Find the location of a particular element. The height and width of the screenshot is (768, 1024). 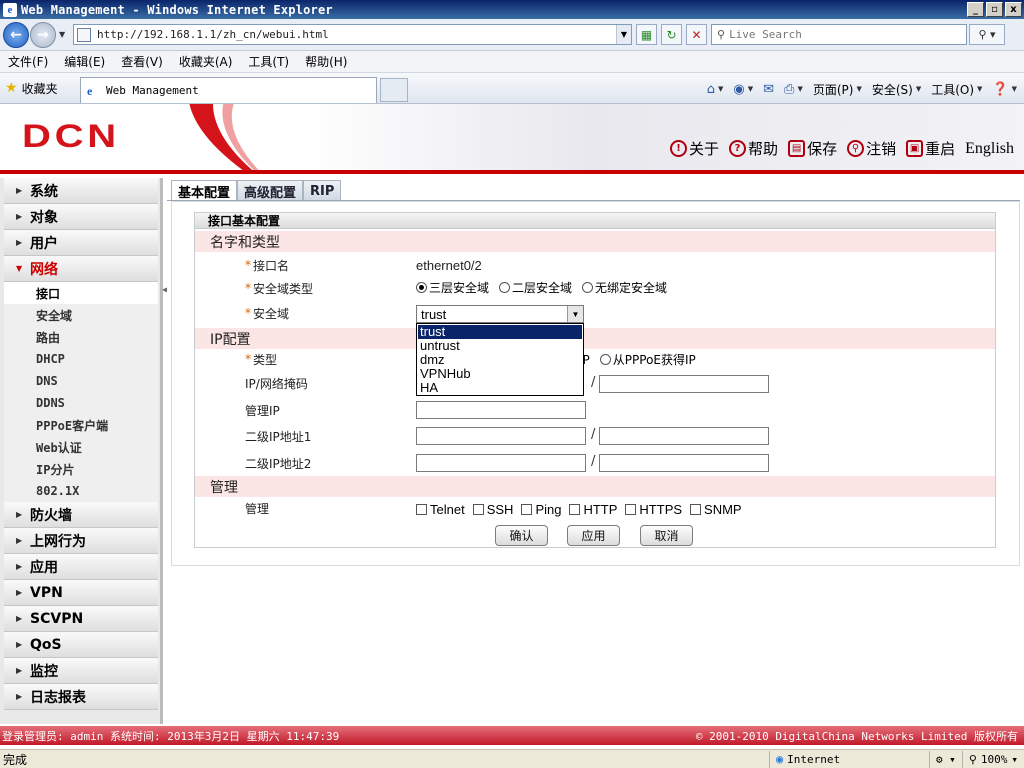

help-menu-button: ❓ ▼ is located at coordinates (1004, 89).